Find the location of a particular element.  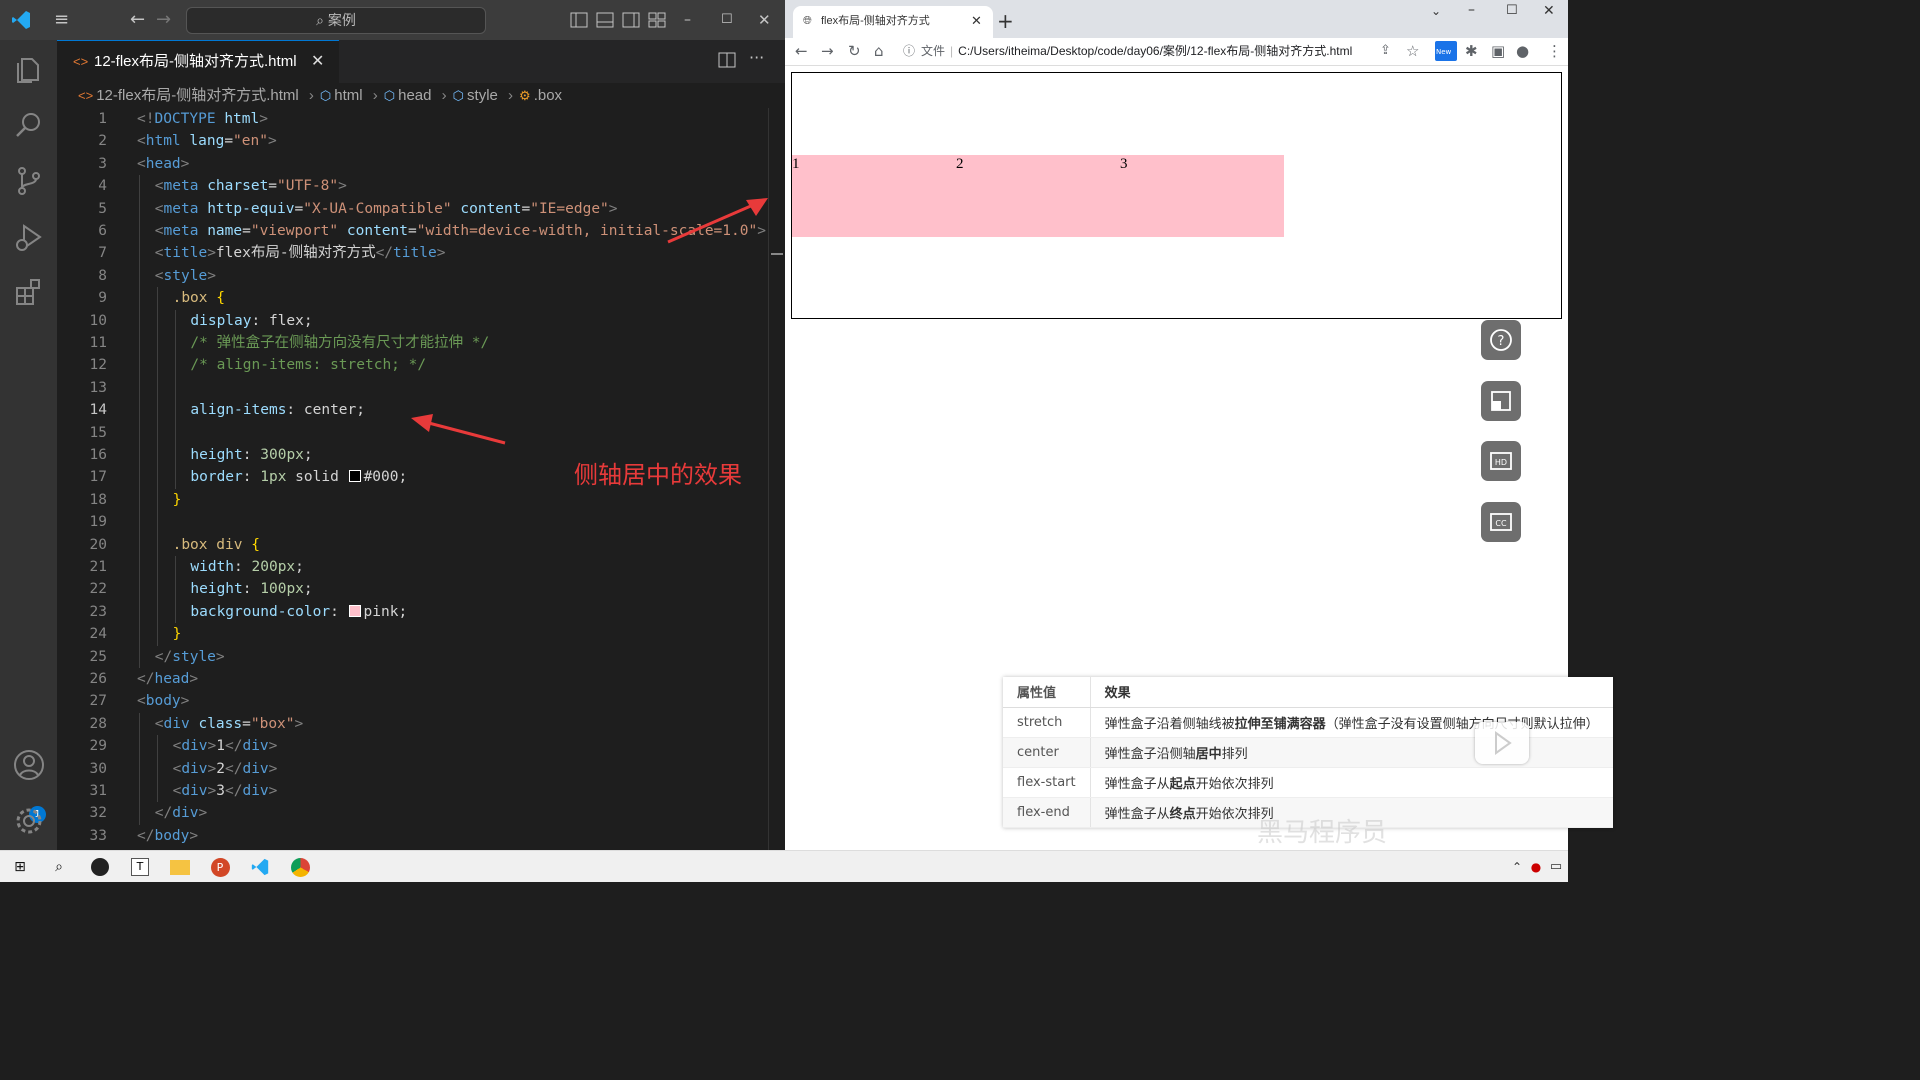

code-line: 30 <div>2</div> is located at coordinates (412, 769).